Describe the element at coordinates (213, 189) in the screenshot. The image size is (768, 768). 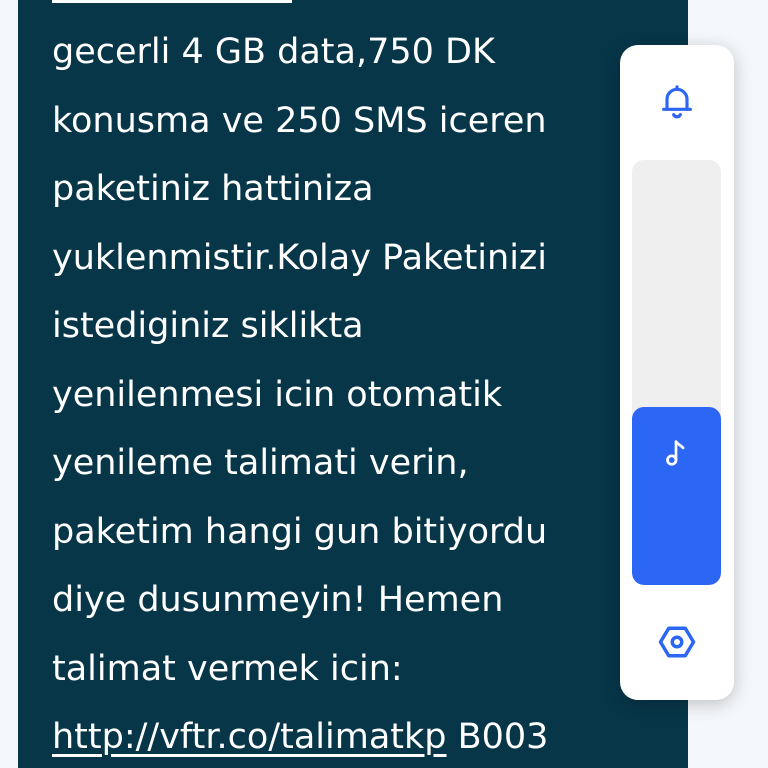
I see `message-line: paketiniz hattiniza` at that location.